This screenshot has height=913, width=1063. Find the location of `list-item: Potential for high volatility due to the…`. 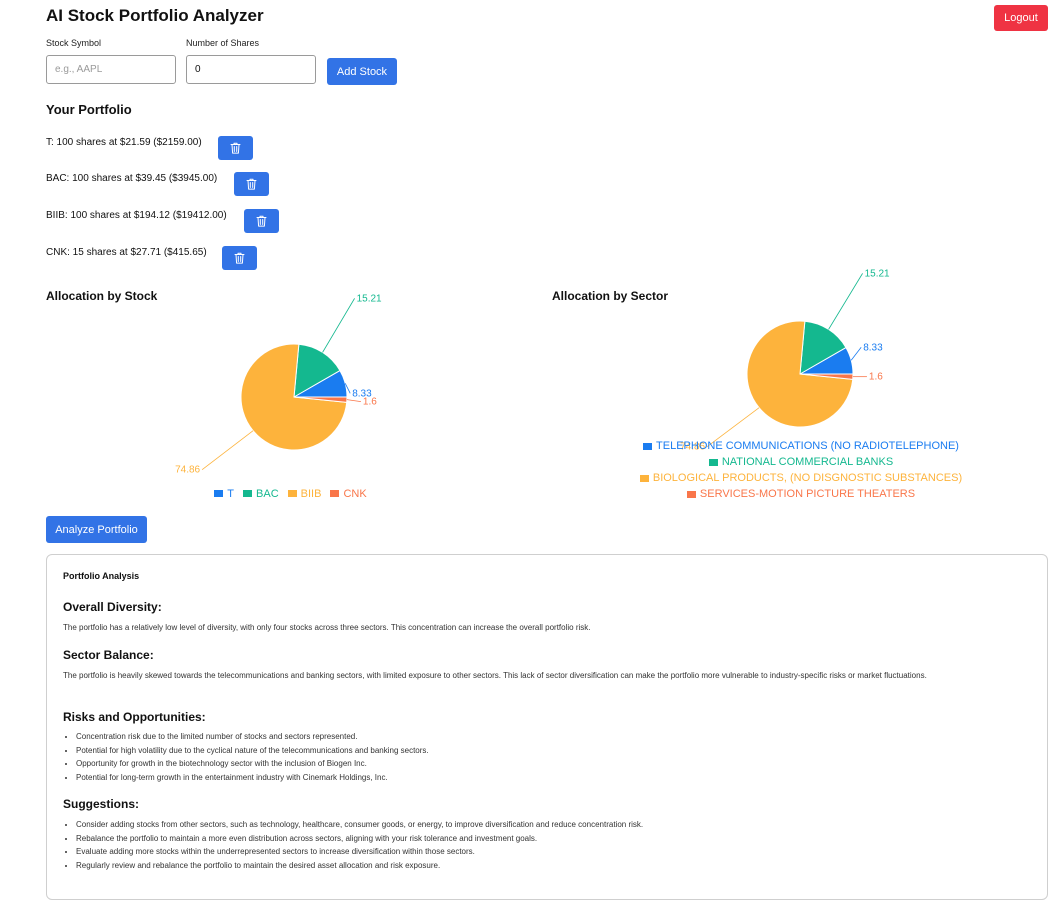

list-item: Potential for high volatility due to the… is located at coordinates (252, 751).